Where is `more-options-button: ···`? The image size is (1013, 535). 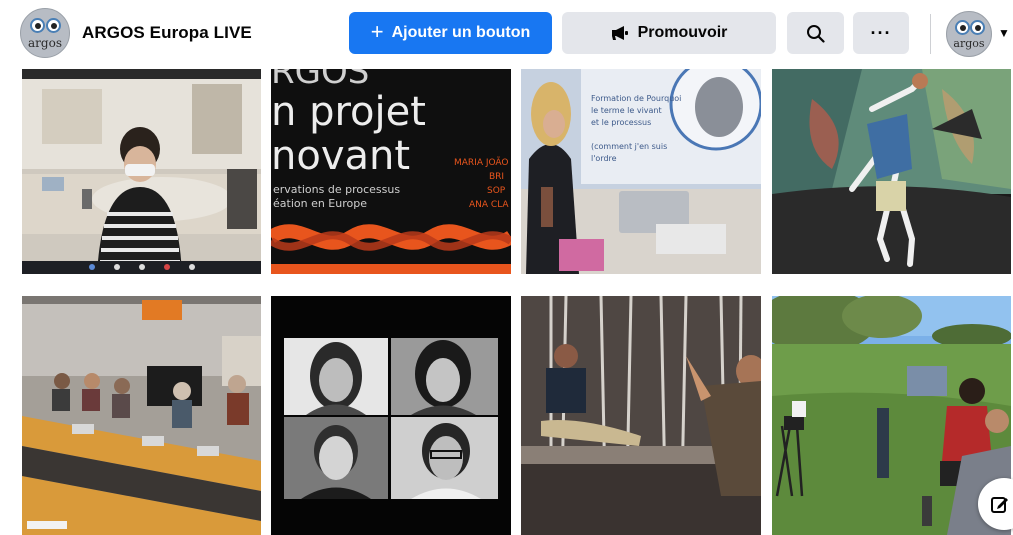
more-options-button: ··· is located at coordinates (881, 33).